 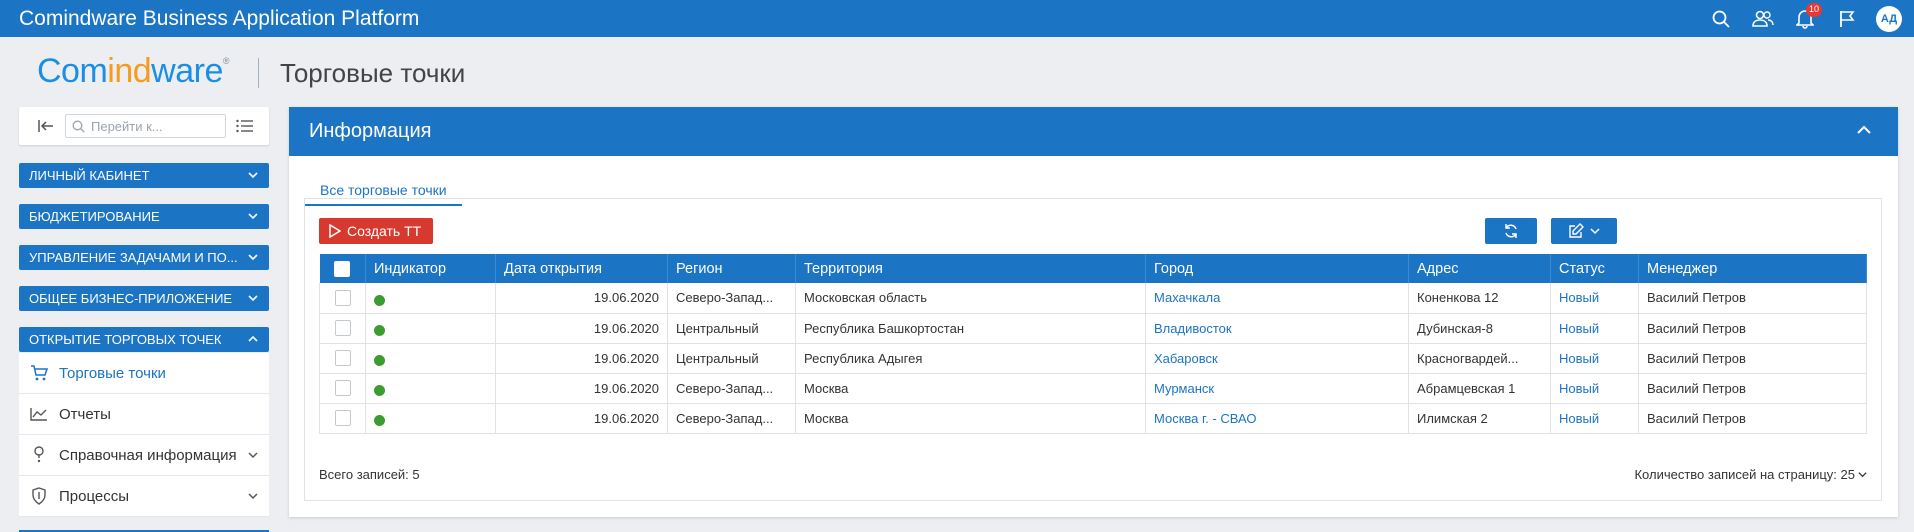 I want to click on col-status: Статус, so click(x=1594, y=268).